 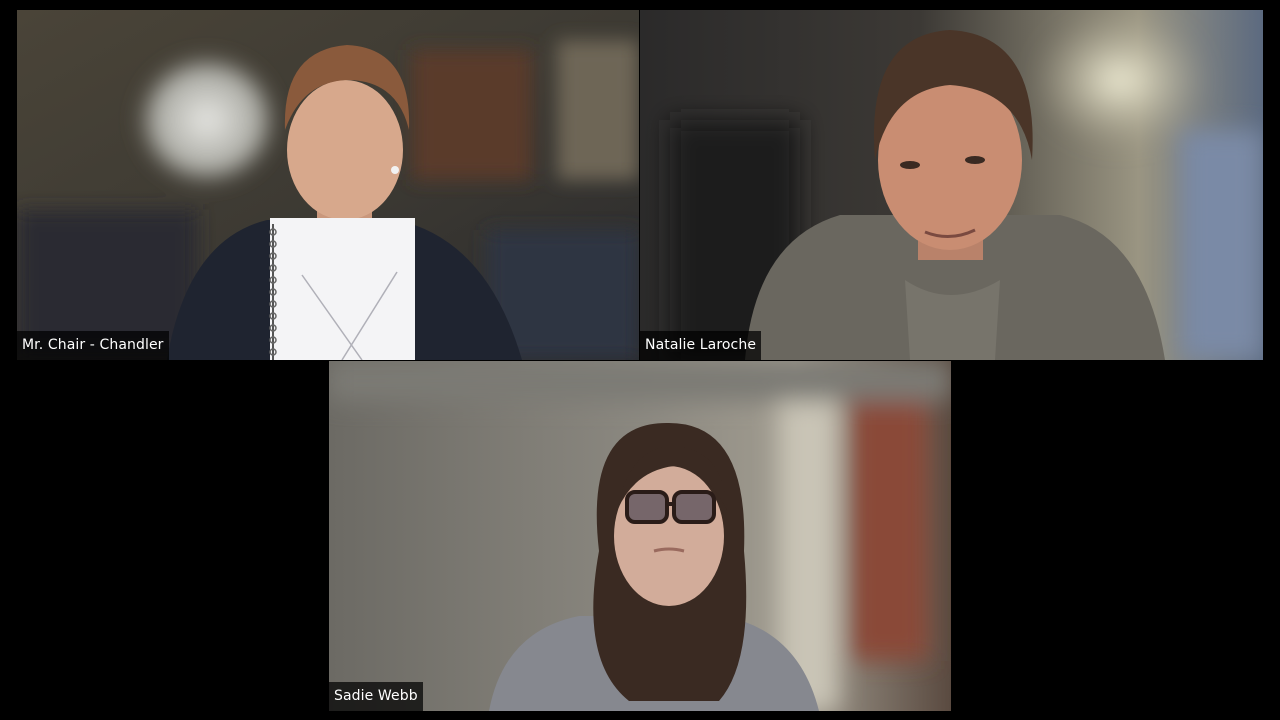 What do you see at coordinates (701, 345) in the screenshot?
I see `participant-name-label: Natalie Laroche` at bounding box center [701, 345].